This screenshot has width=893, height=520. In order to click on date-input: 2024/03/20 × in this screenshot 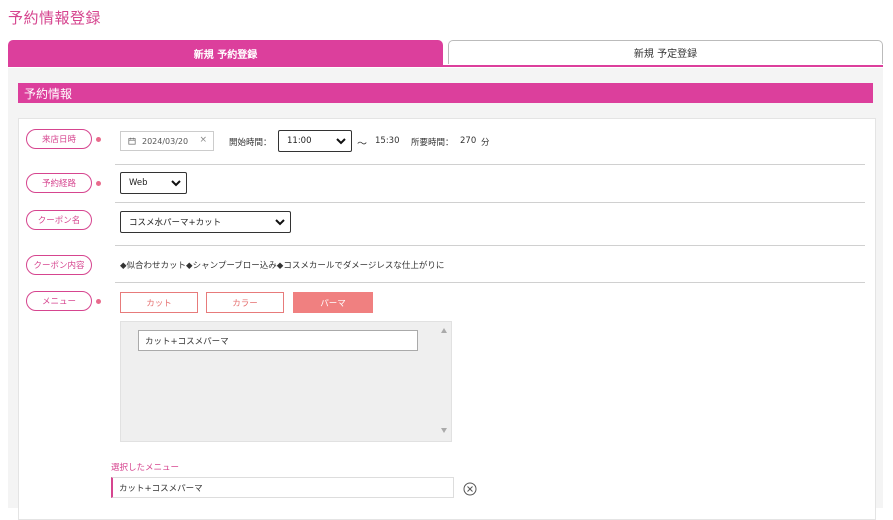, I will do `click(167, 141)`.